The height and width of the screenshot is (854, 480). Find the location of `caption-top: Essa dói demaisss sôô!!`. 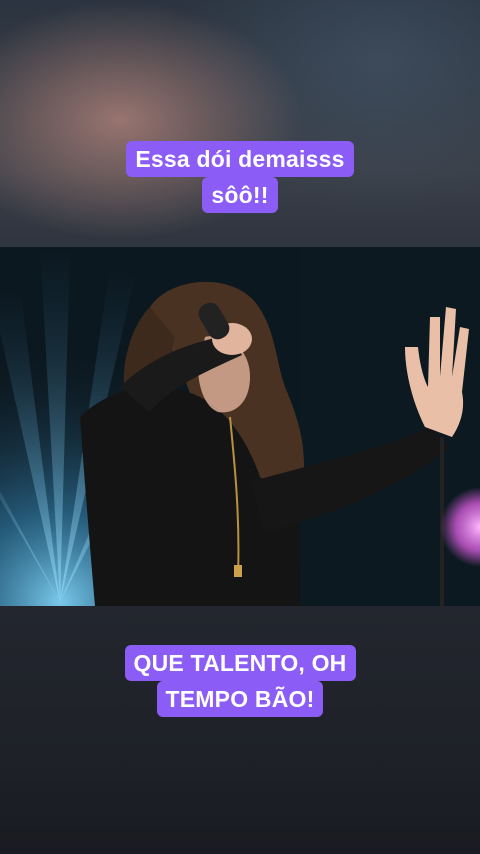

caption-top: Essa dói demaisss sôô!! is located at coordinates (240, 177).